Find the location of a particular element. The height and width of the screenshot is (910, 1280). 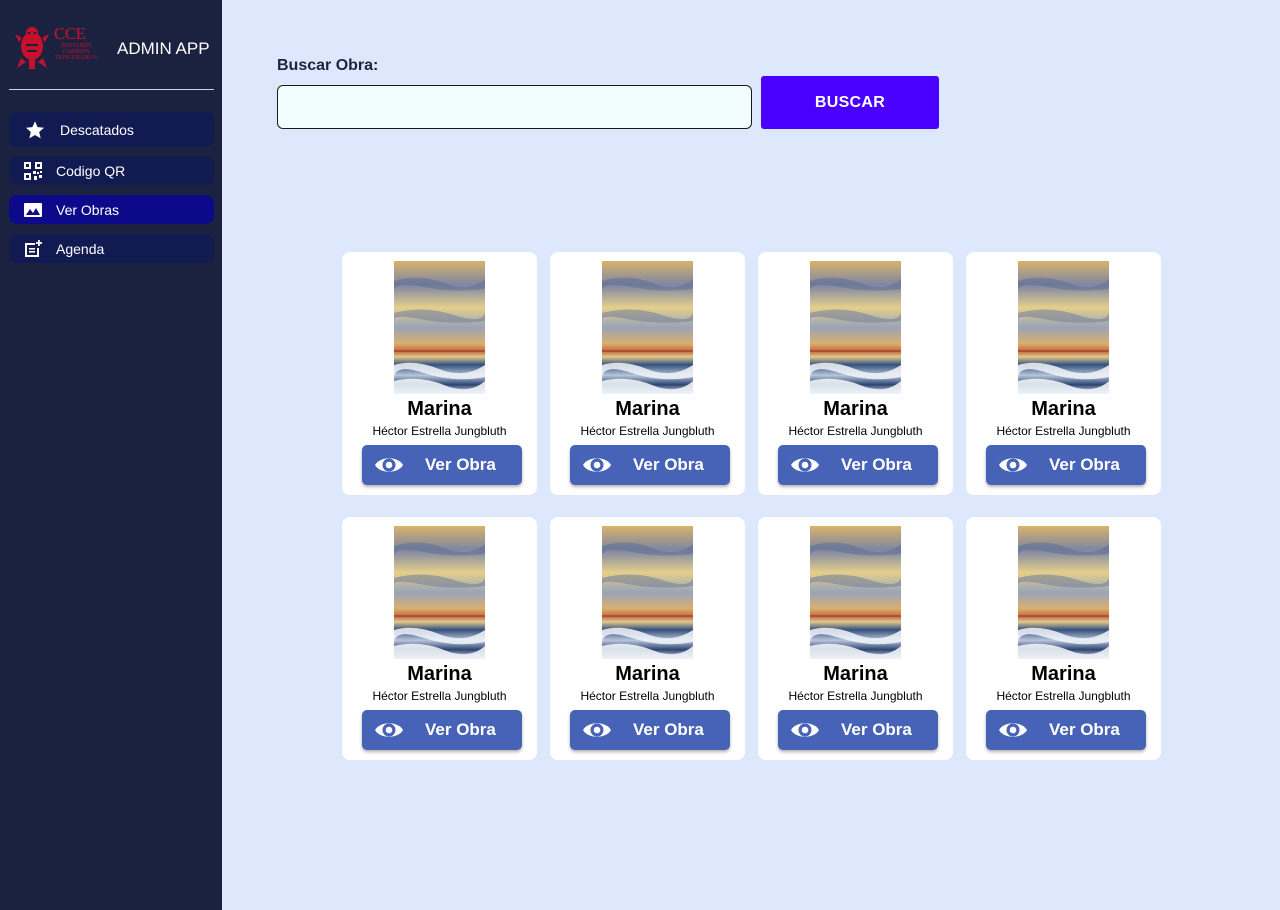

sidebar-item-ver-obras: Ver Obras is located at coordinates (111, 209).